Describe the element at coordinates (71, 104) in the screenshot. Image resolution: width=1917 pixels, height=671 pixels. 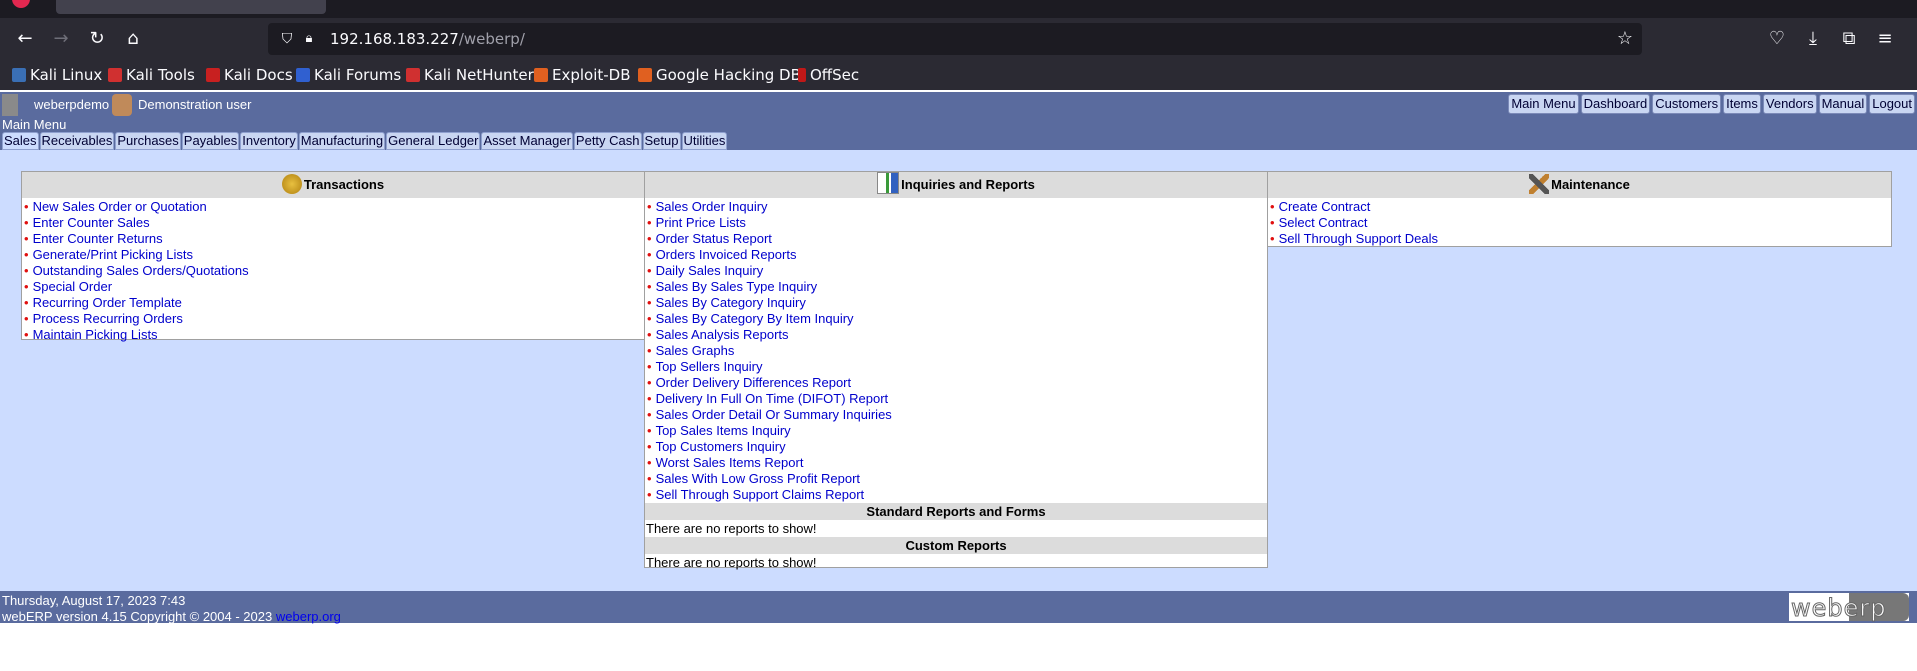
I see `company-name: weberpdemo` at that location.